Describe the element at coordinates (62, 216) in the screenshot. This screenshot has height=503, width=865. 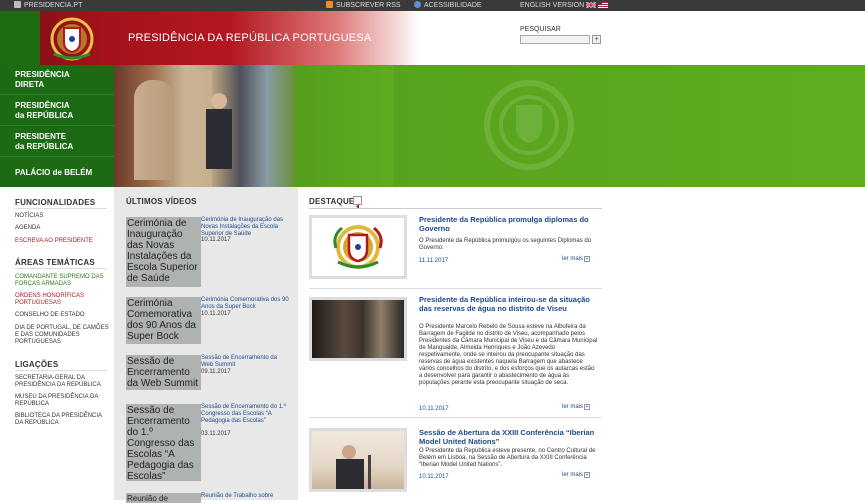
I see `sidebar-link-noticias: NOTÍCIAS` at that location.